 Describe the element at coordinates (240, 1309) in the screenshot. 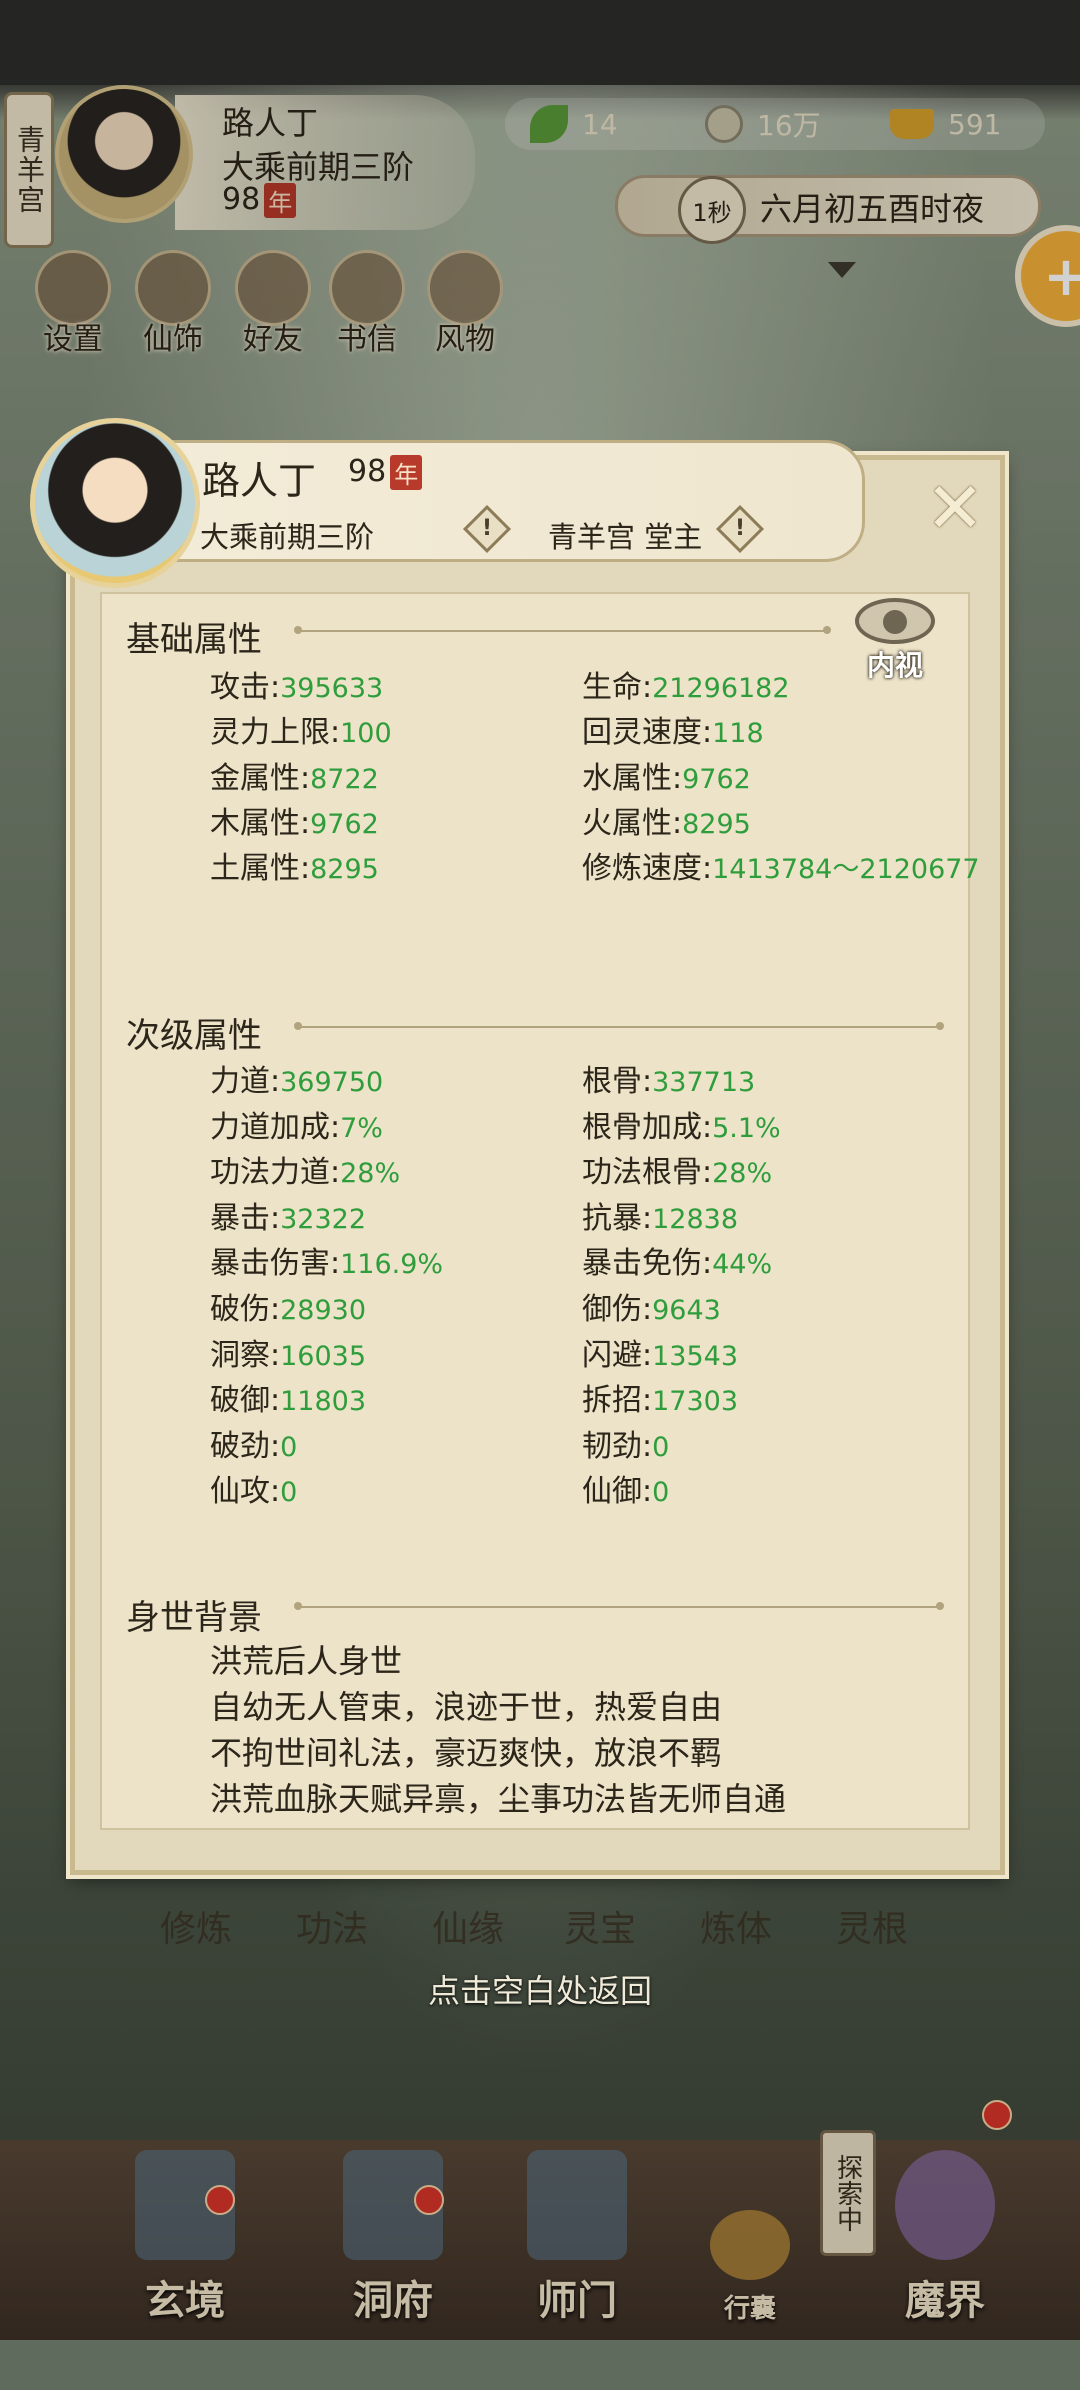

I see `stat-label: 破伤` at that location.